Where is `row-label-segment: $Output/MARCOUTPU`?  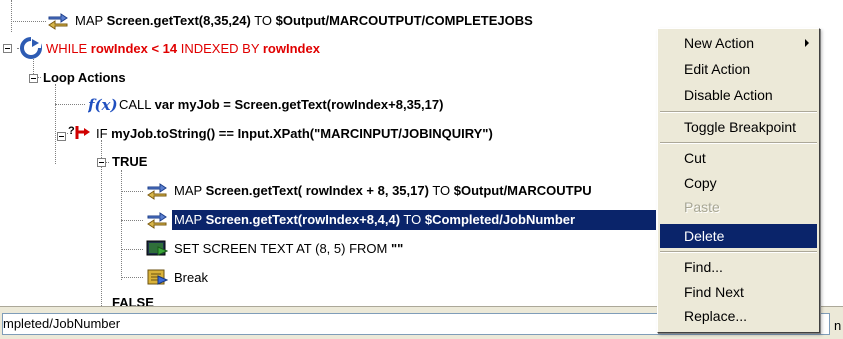 row-label-segment: $Output/MARCOUTPU is located at coordinates (522, 190).